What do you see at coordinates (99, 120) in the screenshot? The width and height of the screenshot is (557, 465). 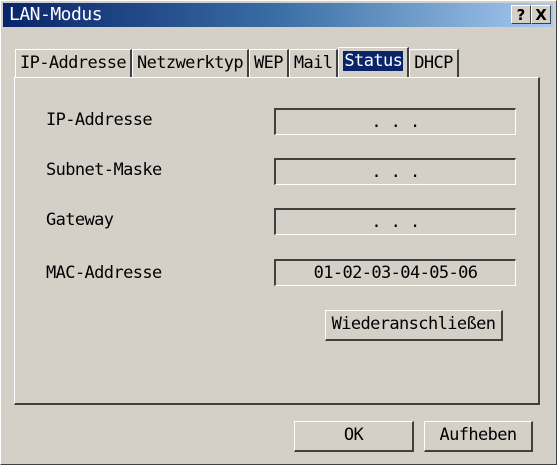 I see `ip-address-label: IP-Addresse` at bounding box center [99, 120].